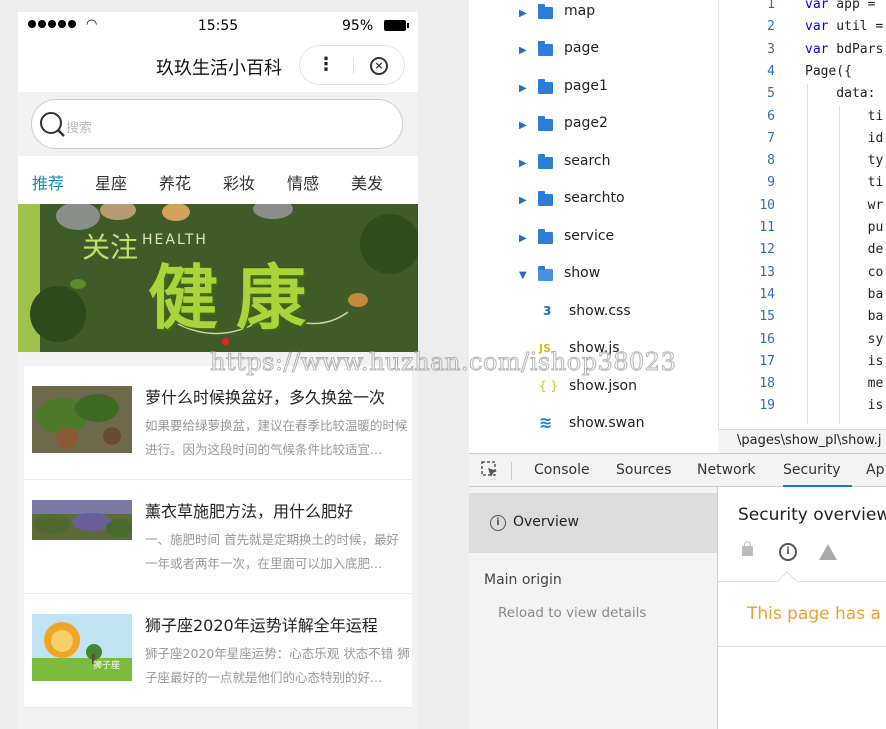 This screenshot has width=886, height=729. I want to click on folder-page1: ▶ page1, so click(593, 96).